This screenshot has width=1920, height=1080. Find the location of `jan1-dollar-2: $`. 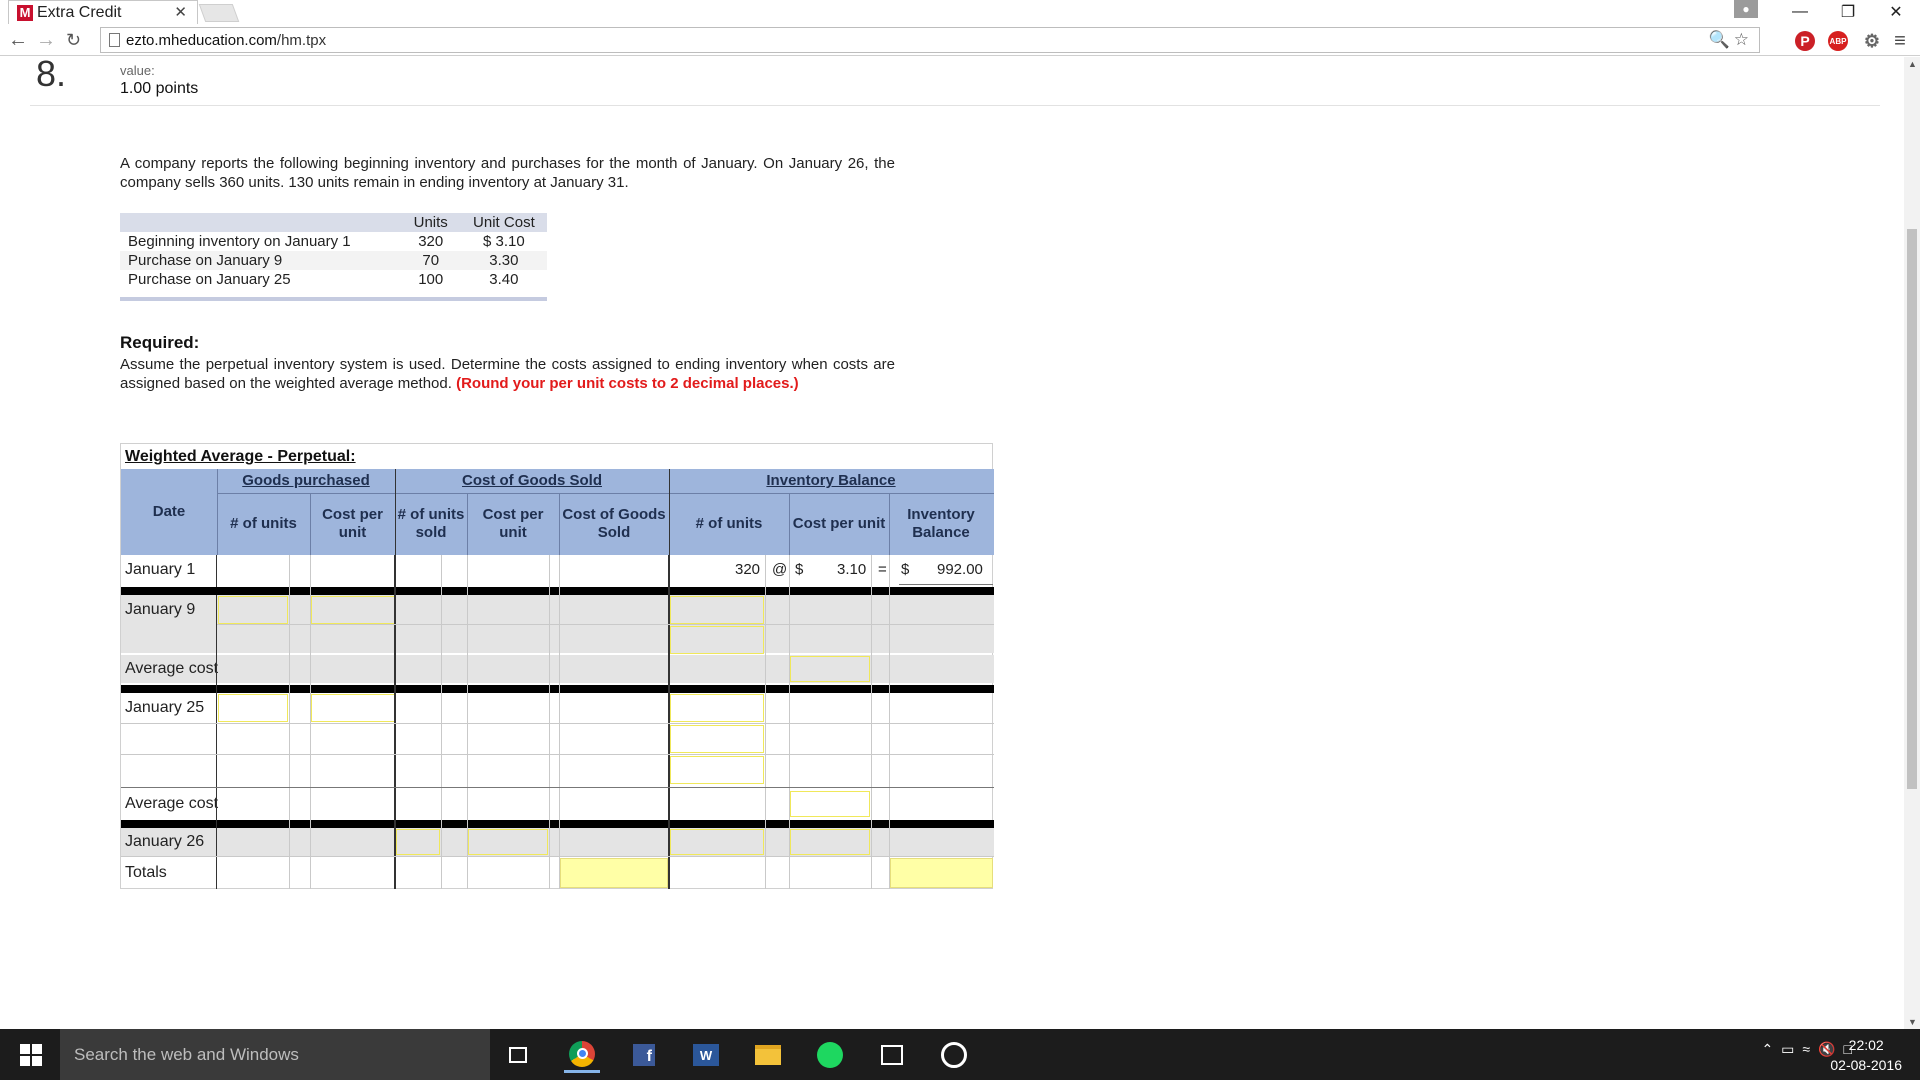

jan1-dollar-2: $ is located at coordinates (905, 569).